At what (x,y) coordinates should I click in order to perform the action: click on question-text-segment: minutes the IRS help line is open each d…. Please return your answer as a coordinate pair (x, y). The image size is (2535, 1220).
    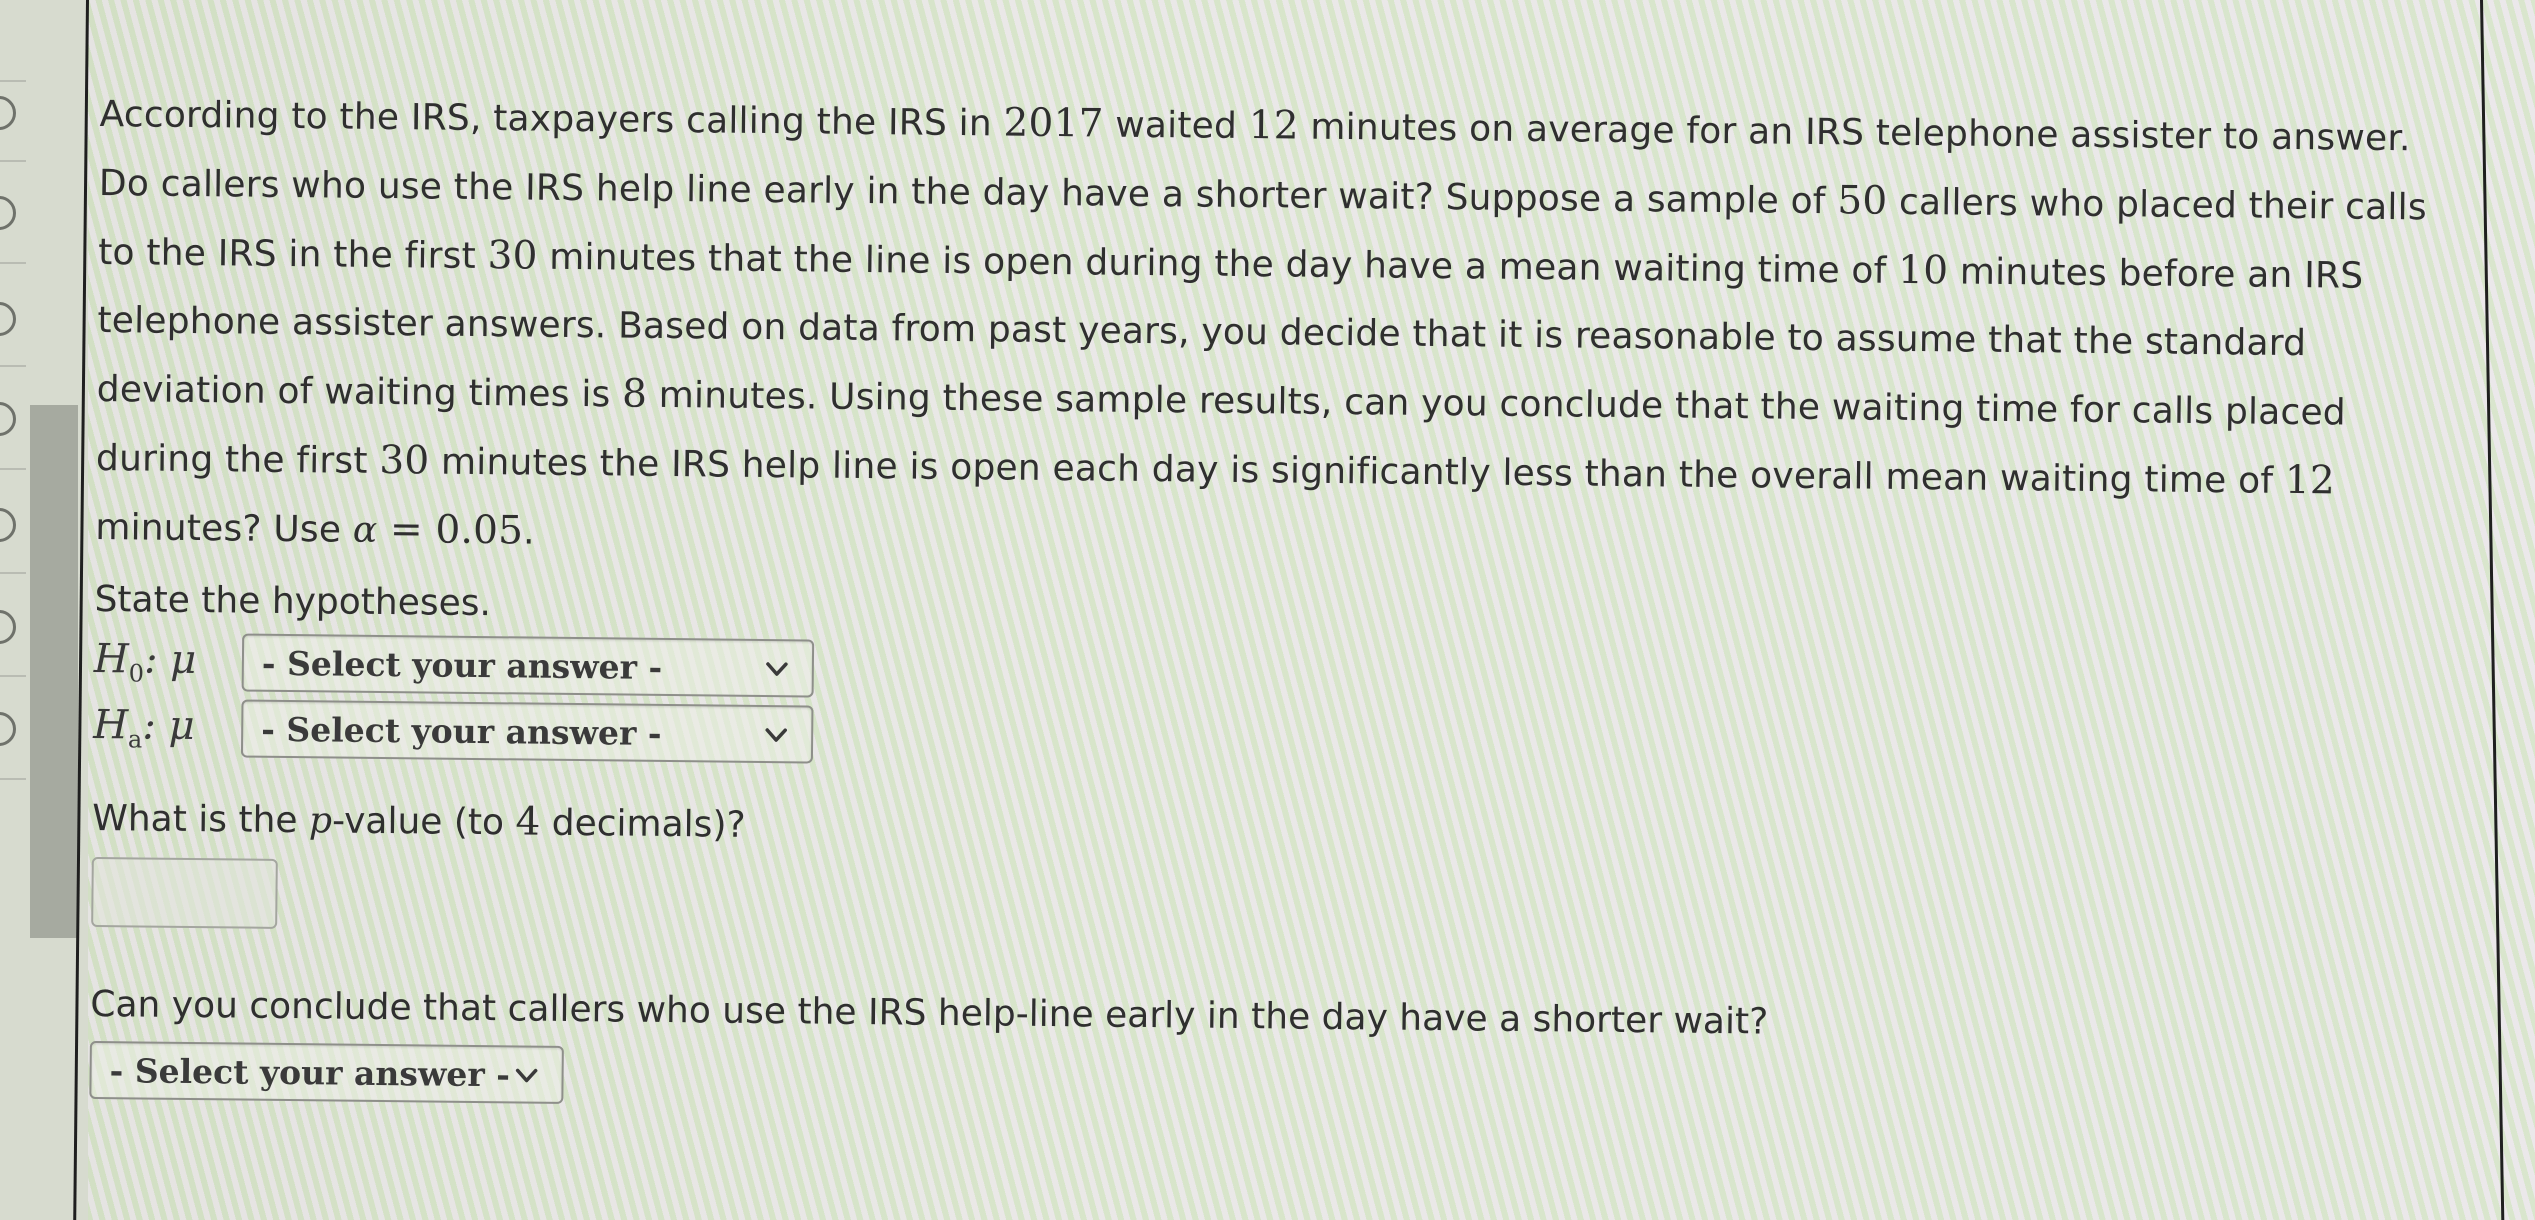
    Looking at the image, I should click on (1357, 471).